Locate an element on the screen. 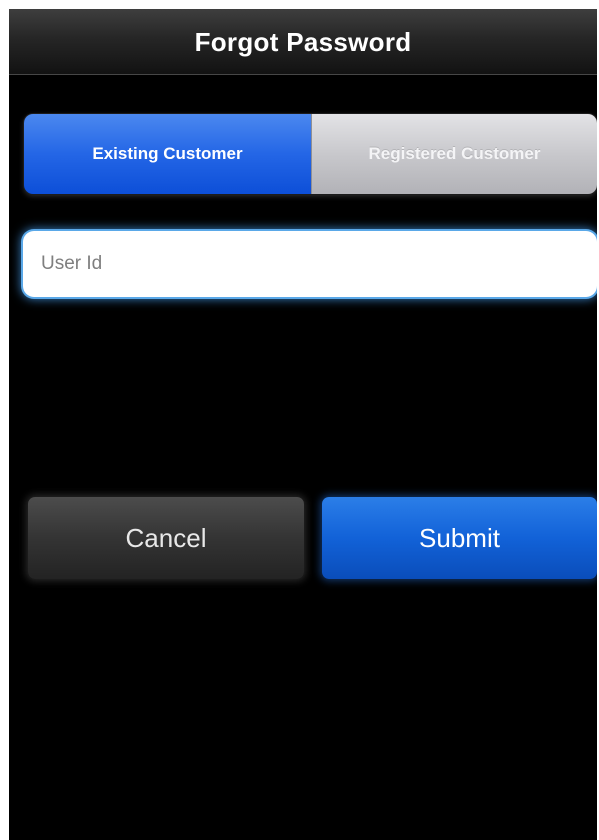 The height and width of the screenshot is (840, 599). user-id-input is located at coordinates (310, 264).